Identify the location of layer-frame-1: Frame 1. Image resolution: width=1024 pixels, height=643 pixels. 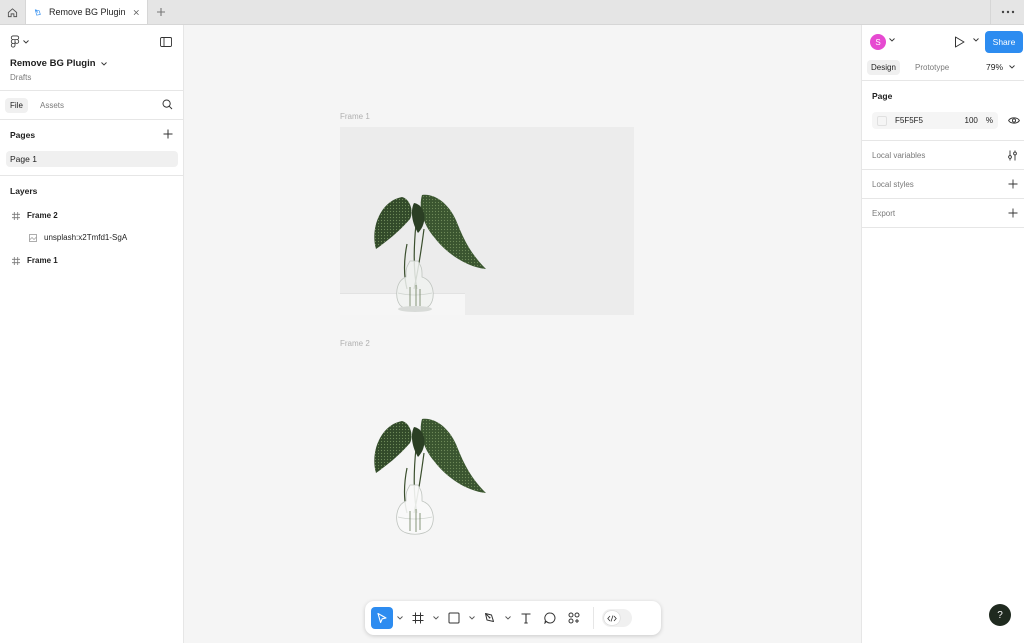
(35, 260).